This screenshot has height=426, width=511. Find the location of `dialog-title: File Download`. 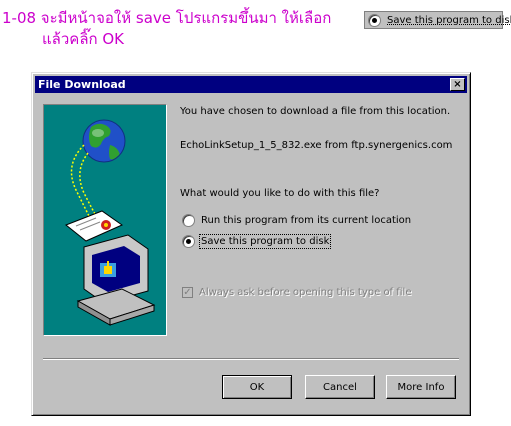

dialog-title: File Download is located at coordinates (82, 84).